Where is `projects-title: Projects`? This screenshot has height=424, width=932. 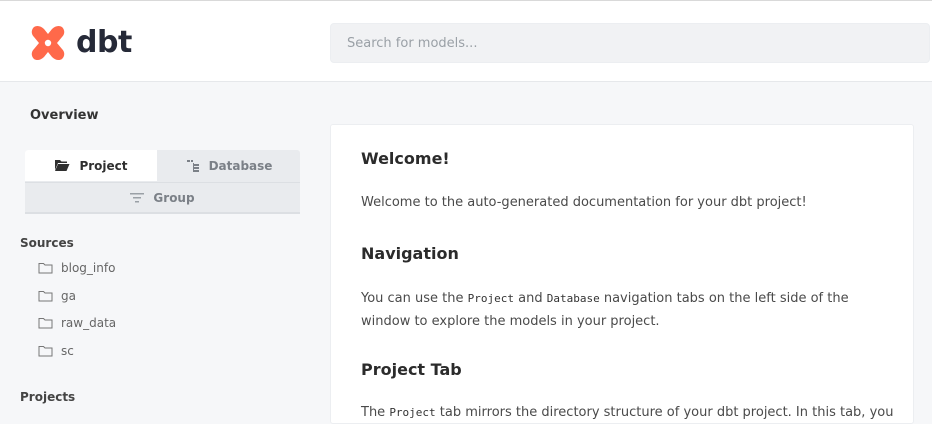 projects-title: Projects is located at coordinates (48, 397).